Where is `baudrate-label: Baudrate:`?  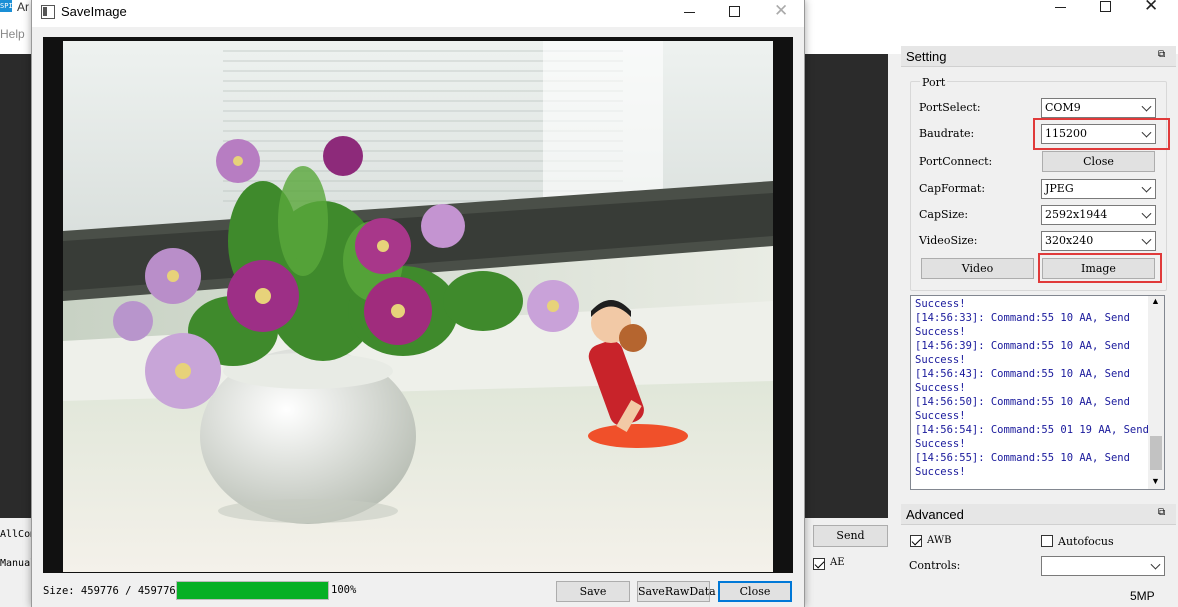 baudrate-label: Baudrate: is located at coordinates (947, 133).